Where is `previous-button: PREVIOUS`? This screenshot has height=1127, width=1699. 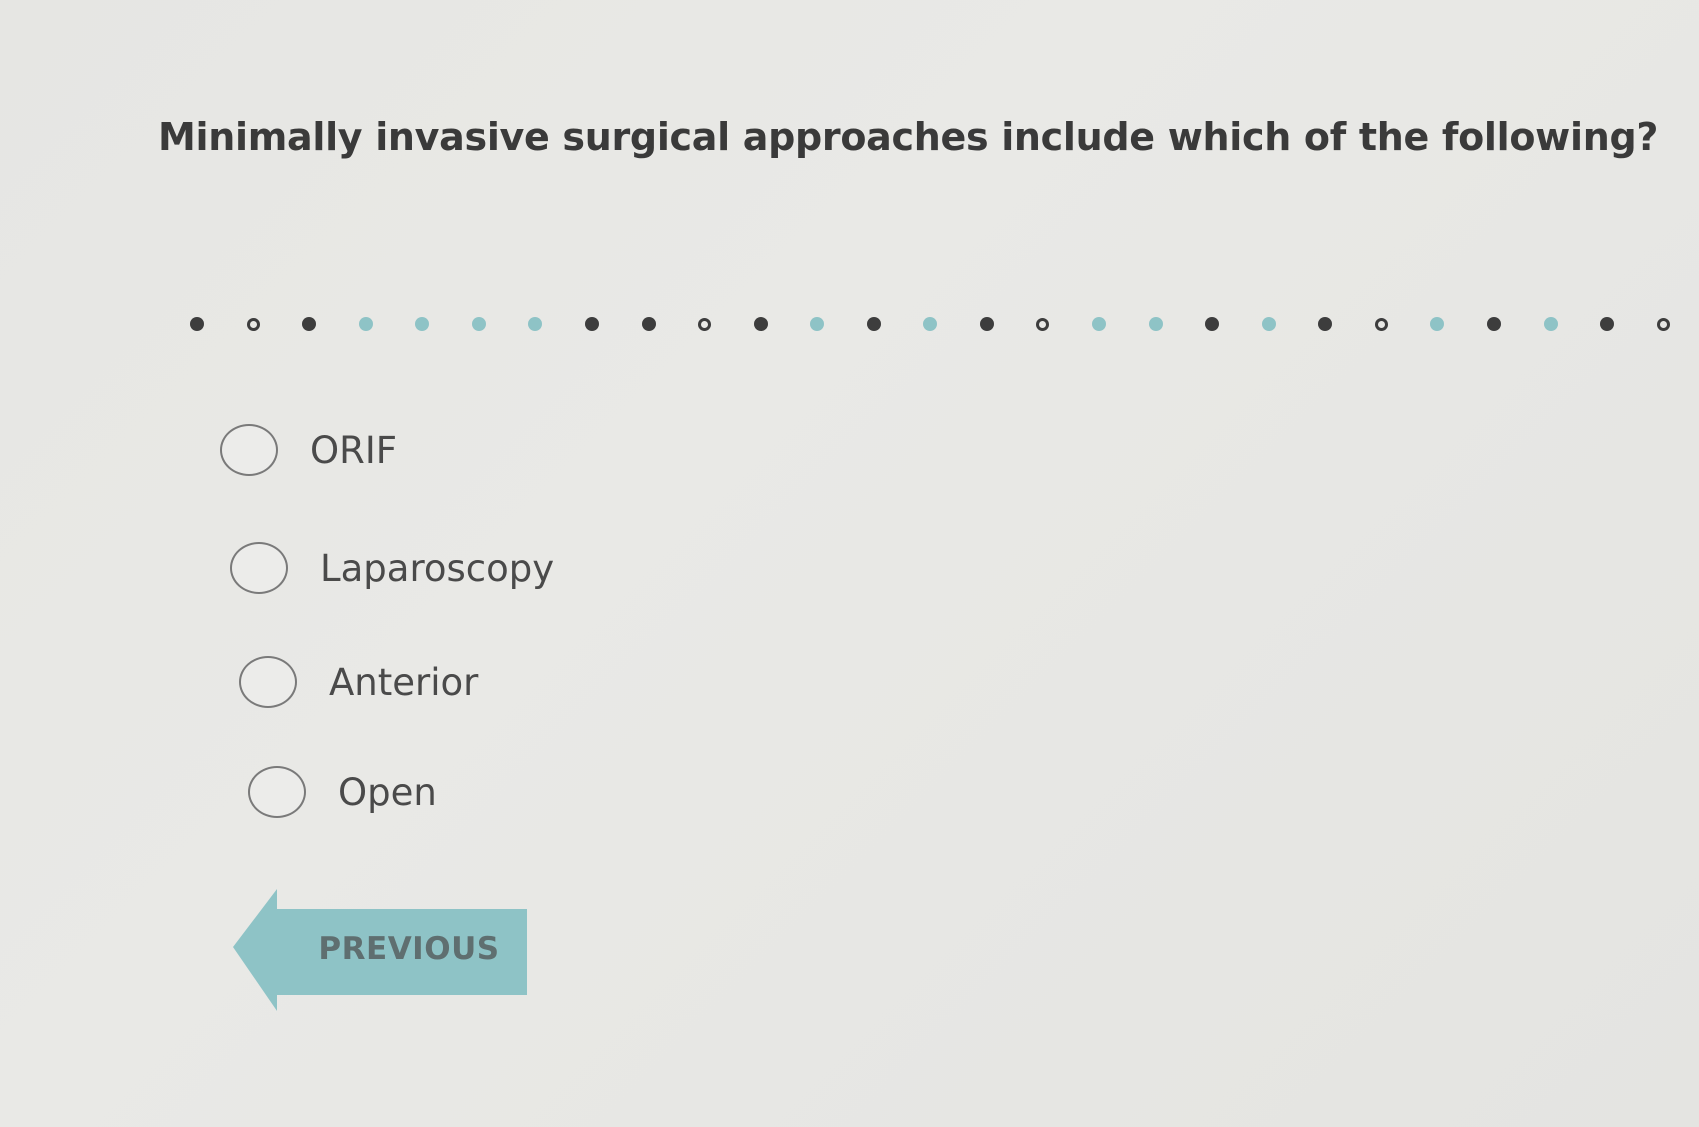 previous-button: PREVIOUS is located at coordinates (381, 950).